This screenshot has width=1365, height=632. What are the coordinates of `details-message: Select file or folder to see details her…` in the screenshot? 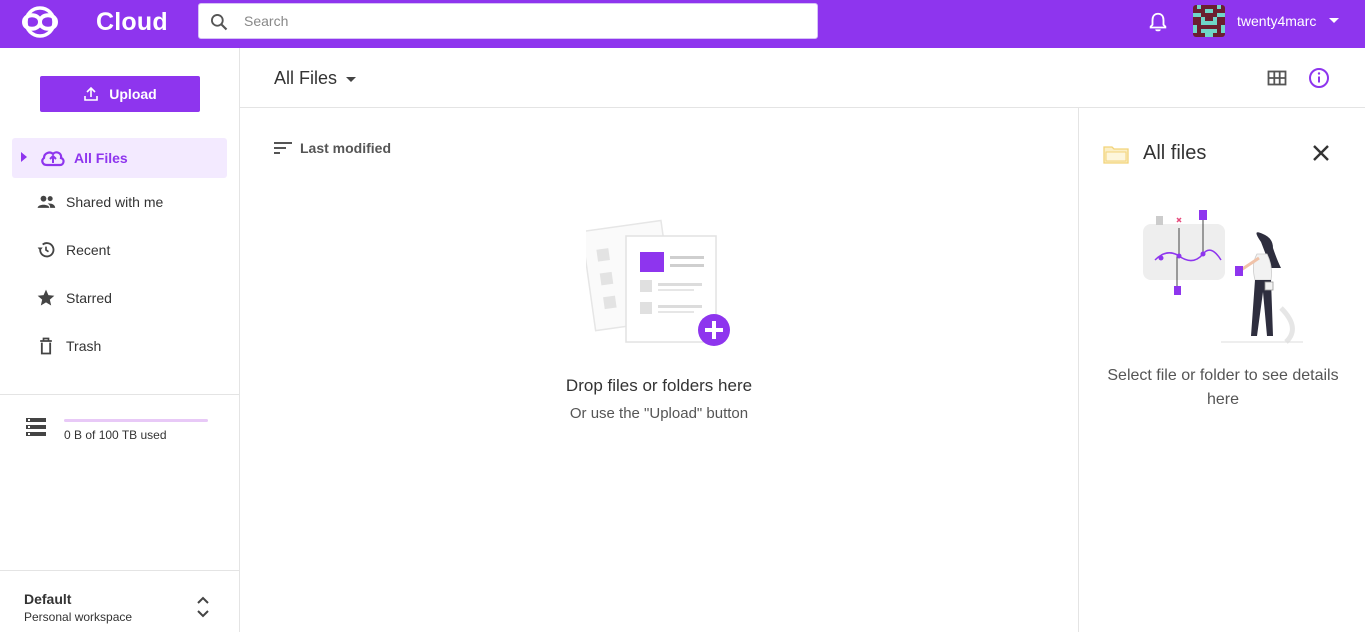 It's located at (1223, 387).